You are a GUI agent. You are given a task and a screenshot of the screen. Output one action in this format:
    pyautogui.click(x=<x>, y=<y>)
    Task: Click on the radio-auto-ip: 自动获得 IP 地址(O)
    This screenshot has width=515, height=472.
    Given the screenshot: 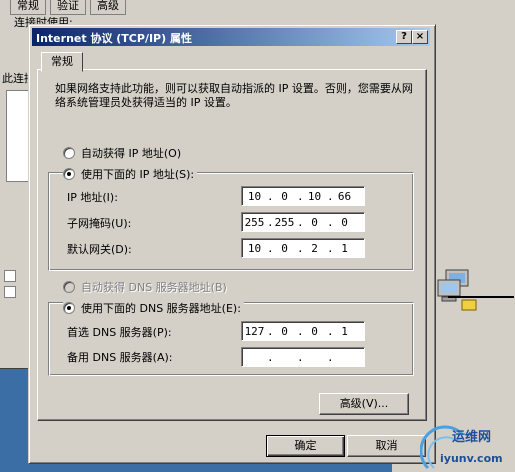 What is the action you would take?
    pyautogui.click(x=124, y=153)
    